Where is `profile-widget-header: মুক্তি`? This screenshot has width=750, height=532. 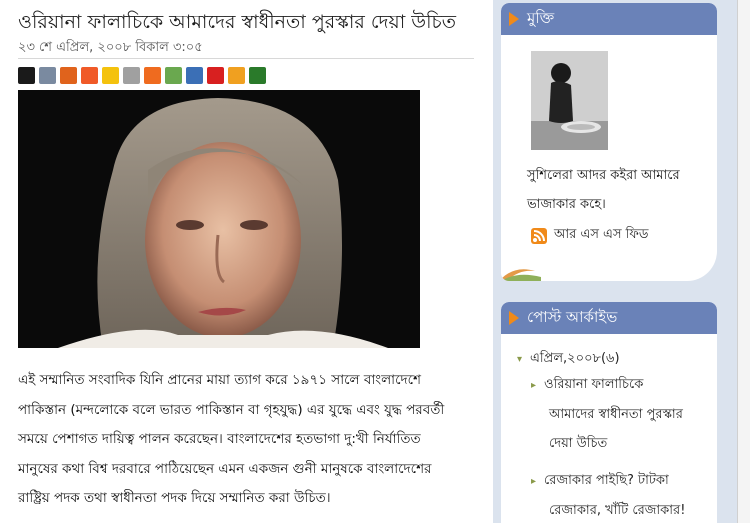 profile-widget-header: মুক্তি is located at coordinates (609, 19).